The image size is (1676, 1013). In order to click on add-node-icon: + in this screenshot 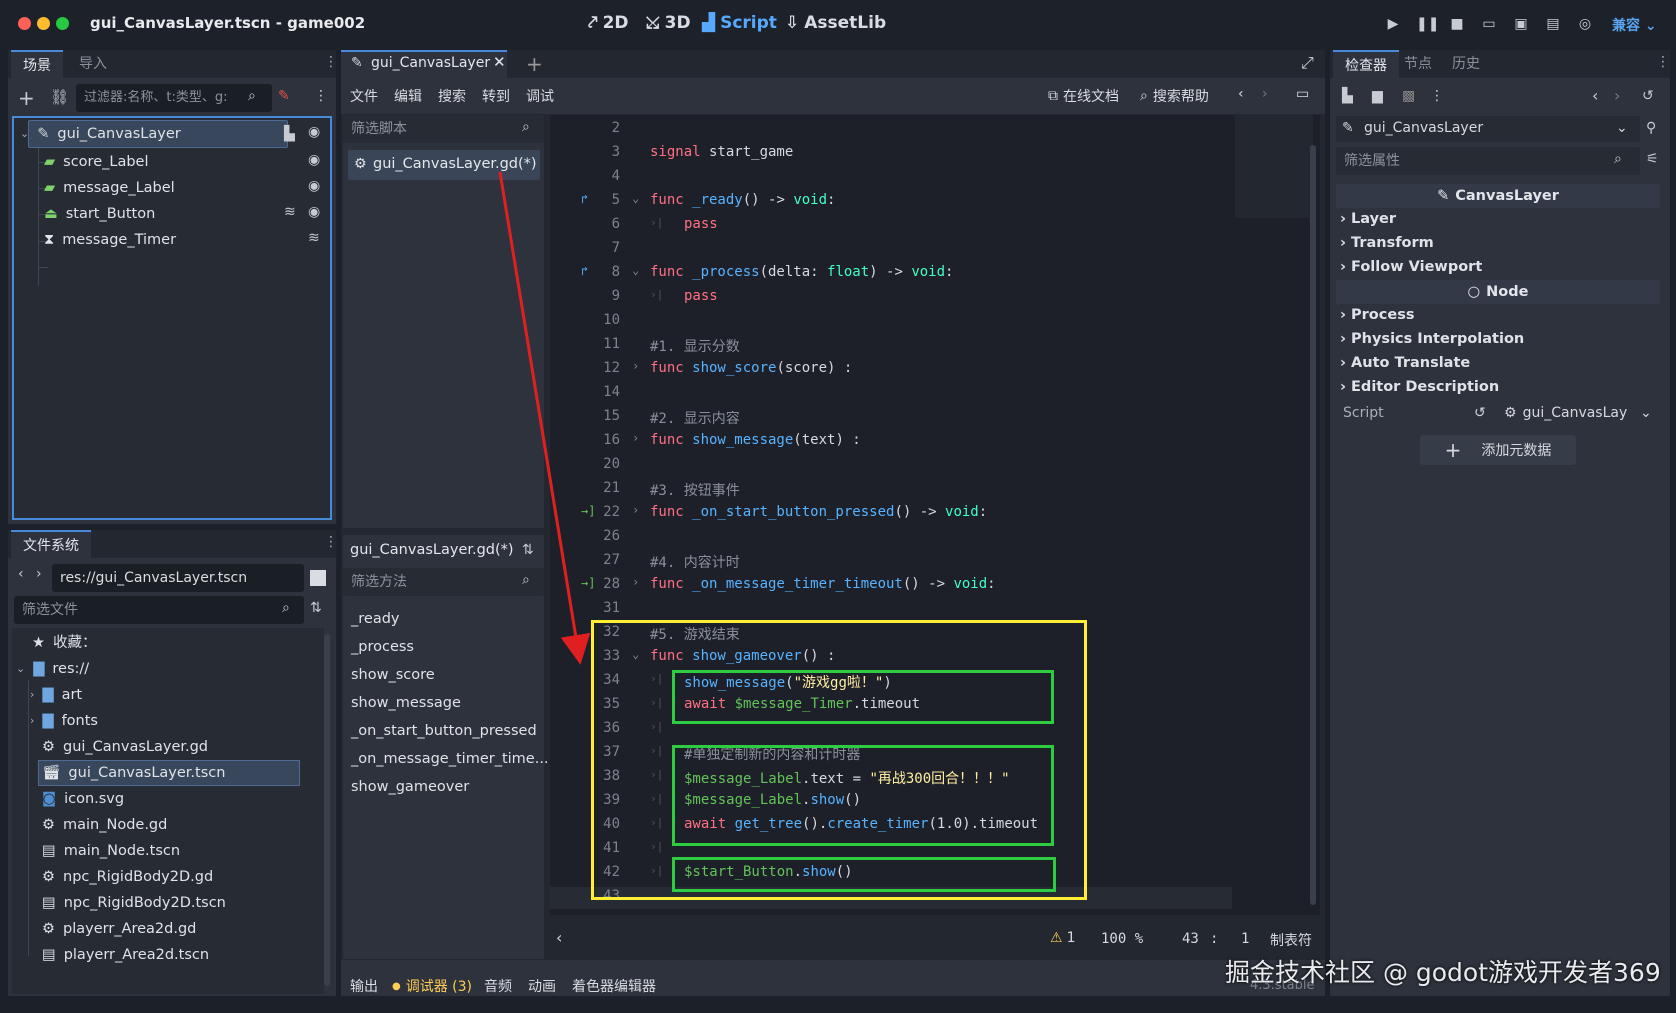, I will do `click(26, 98)`.